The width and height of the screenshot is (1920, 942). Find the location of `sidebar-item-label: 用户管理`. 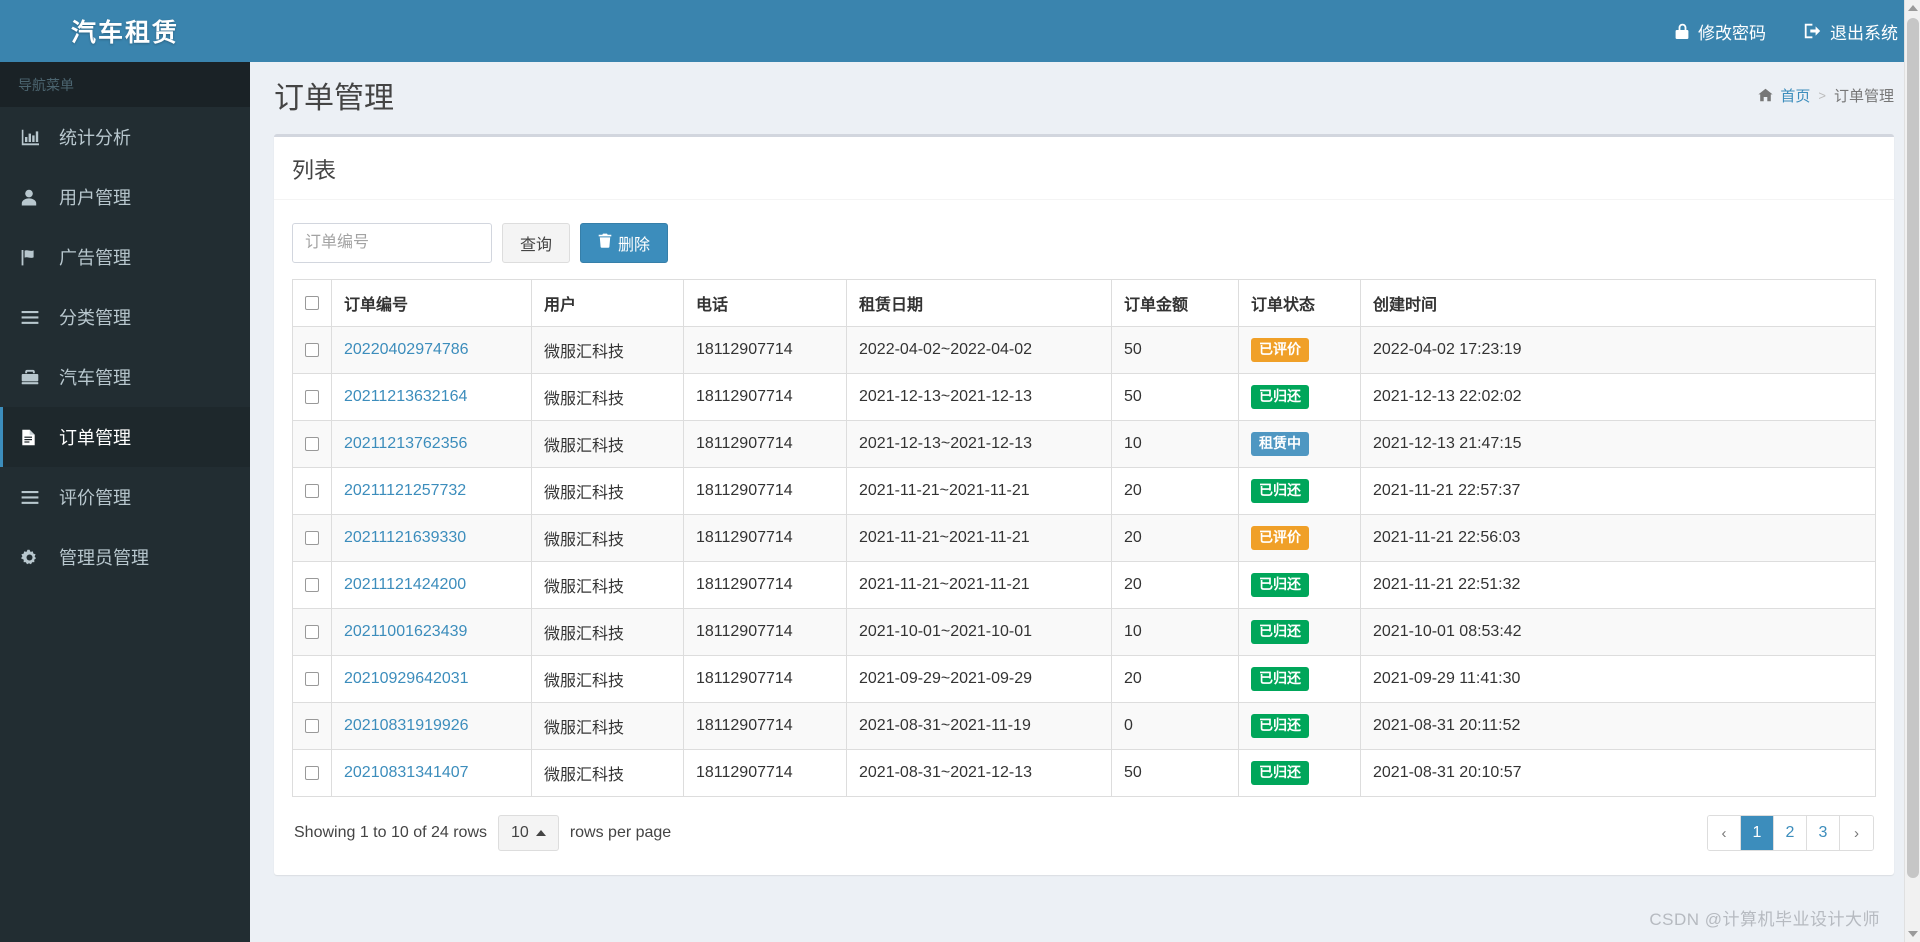

sidebar-item-label: 用户管理 is located at coordinates (95, 198).